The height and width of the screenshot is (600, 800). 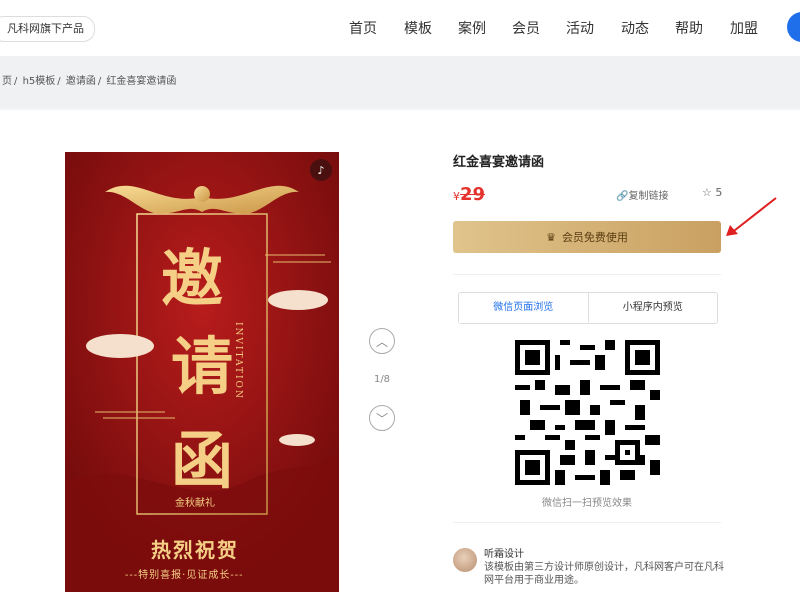 I want to click on chevron-down-icon: ﹀, so click(x=381, y=418).